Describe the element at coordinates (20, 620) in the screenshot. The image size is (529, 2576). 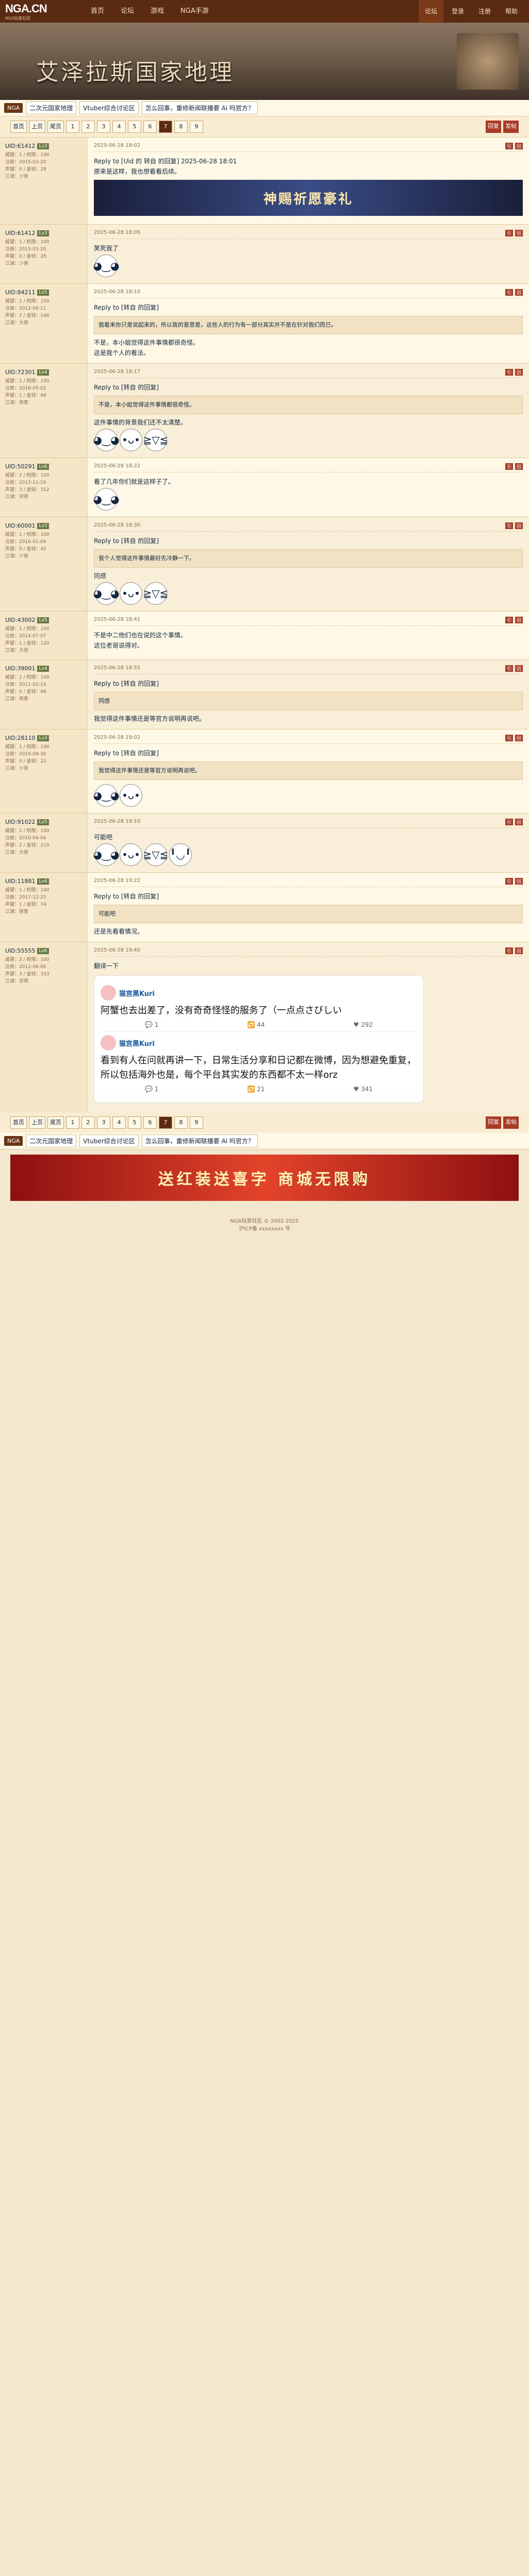
I see `username: UID:43002` at that location.